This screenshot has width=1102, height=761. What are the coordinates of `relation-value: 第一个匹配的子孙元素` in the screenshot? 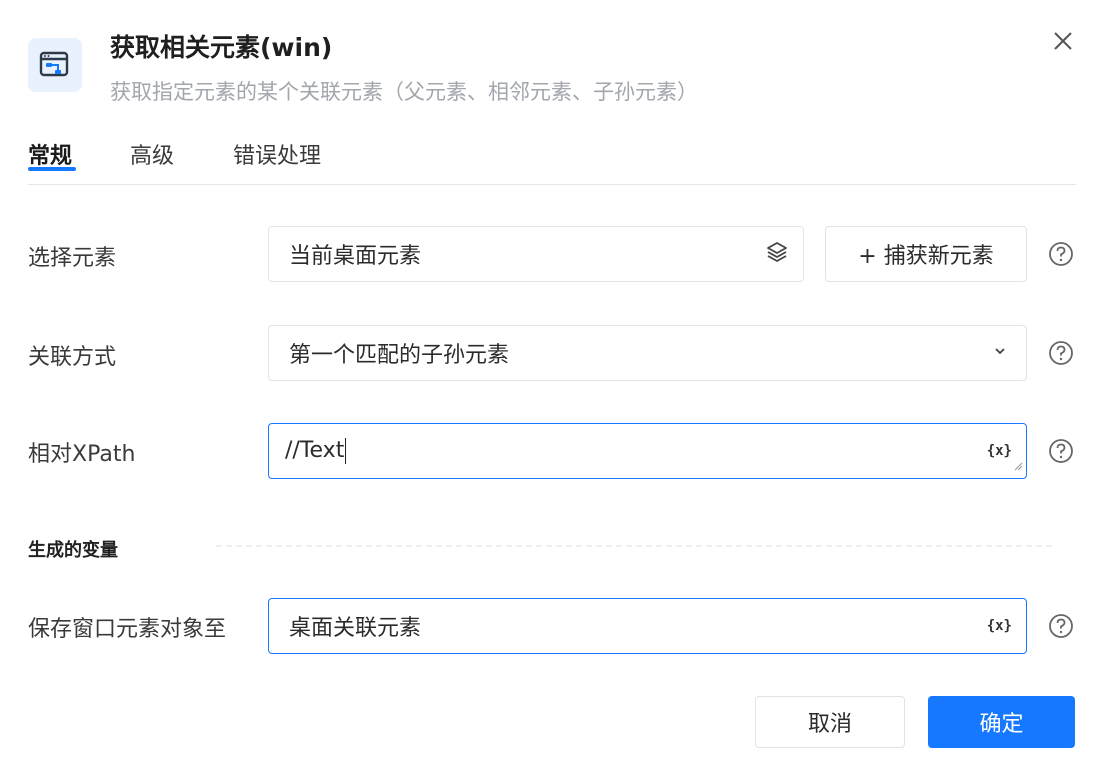 It's located at (399, 355).